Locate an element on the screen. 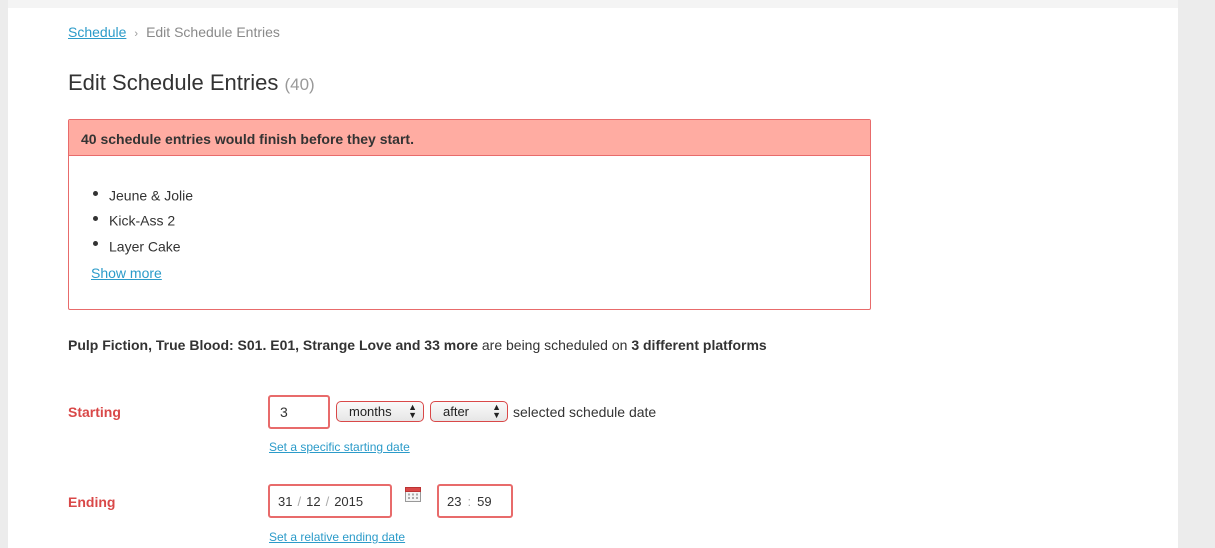 This screenshot has width=1215, height=548. specific-start-date-link: Set a specific starting date is located at coordinates (339, 447).